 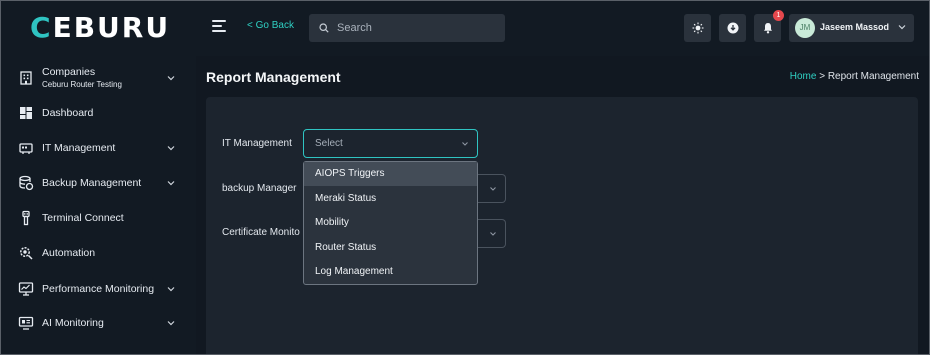 What do you see at coordinates (111, 27) in the screenshot?
I see `logo-rest: EBURU` at bounding box center [111, 27].